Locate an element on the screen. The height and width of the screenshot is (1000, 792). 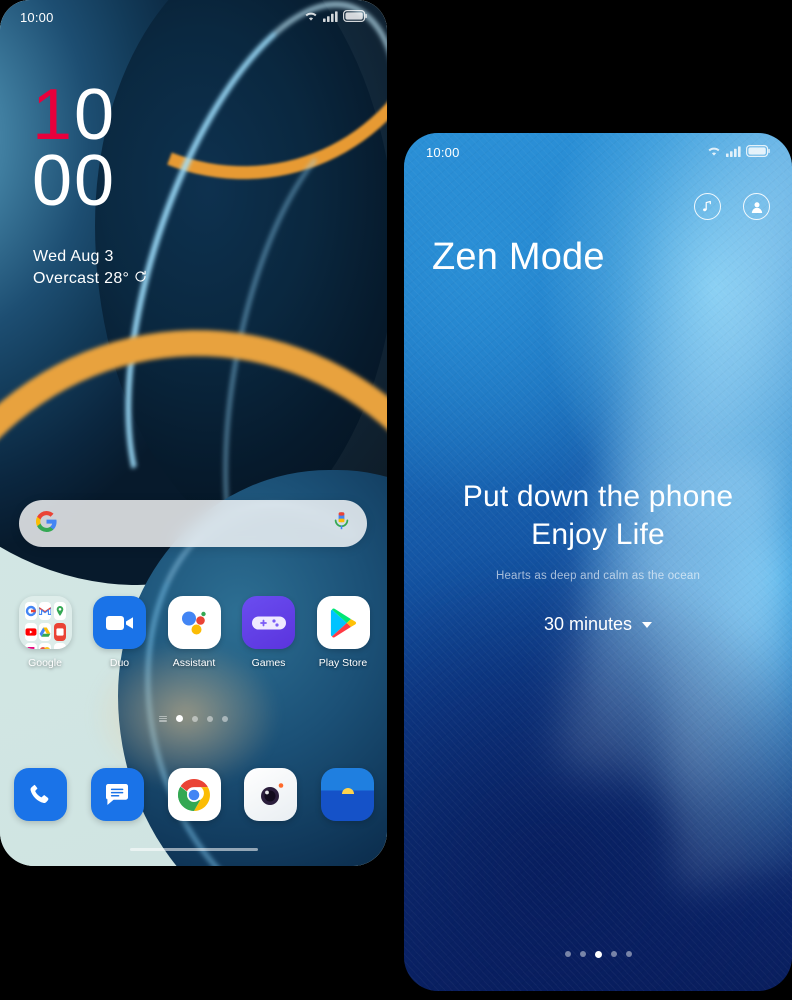
app-drawer-glyph is located at coordinates (163, 718).